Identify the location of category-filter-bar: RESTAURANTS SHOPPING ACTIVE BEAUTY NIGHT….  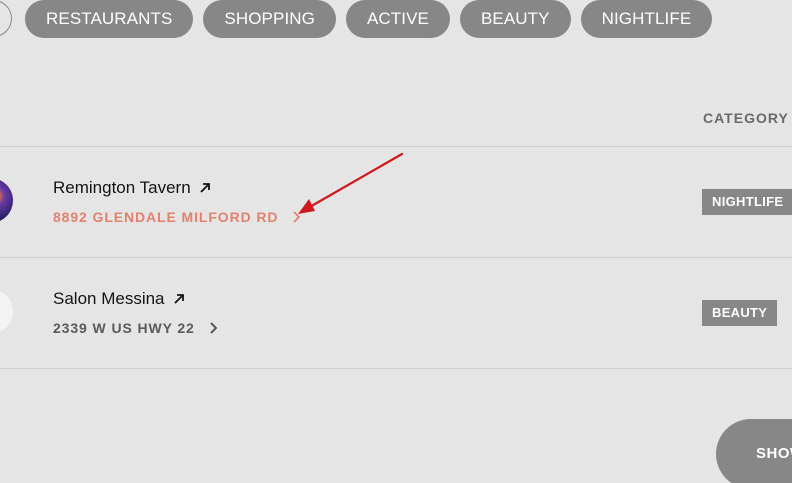
(369, 19).